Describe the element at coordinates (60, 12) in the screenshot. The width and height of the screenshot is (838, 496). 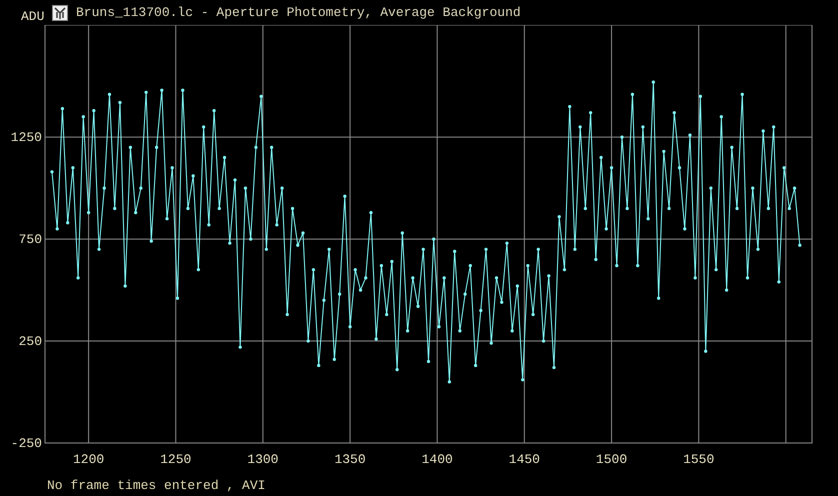
I see `app-icon` at that location.